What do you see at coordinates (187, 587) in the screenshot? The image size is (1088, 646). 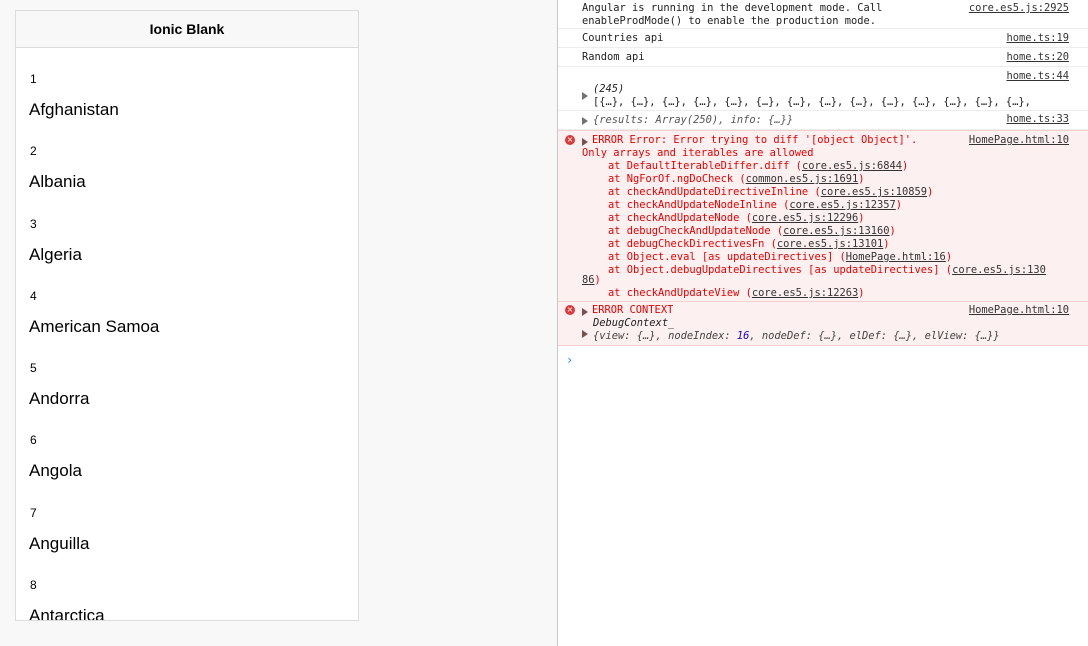 I see `list-item: 8 Antarctica` at bounding box center [187, 587].